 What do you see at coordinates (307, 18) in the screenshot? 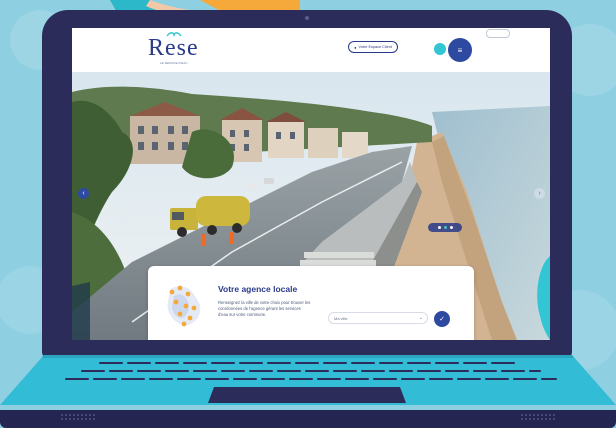
I see `webcam` at bounding box center [307, 18].